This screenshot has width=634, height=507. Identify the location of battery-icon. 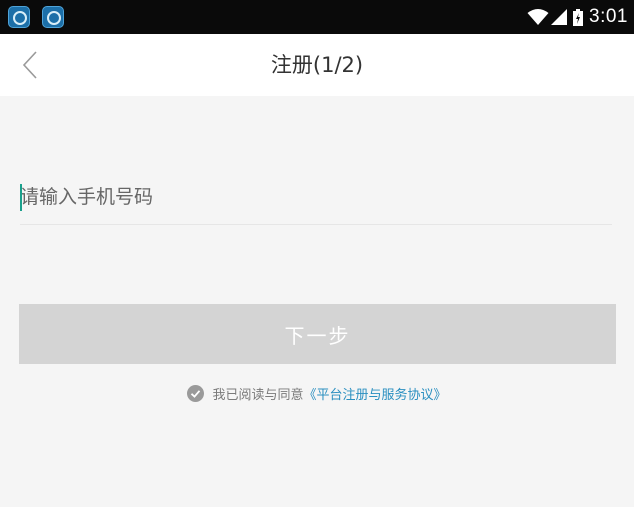
(578, 17).